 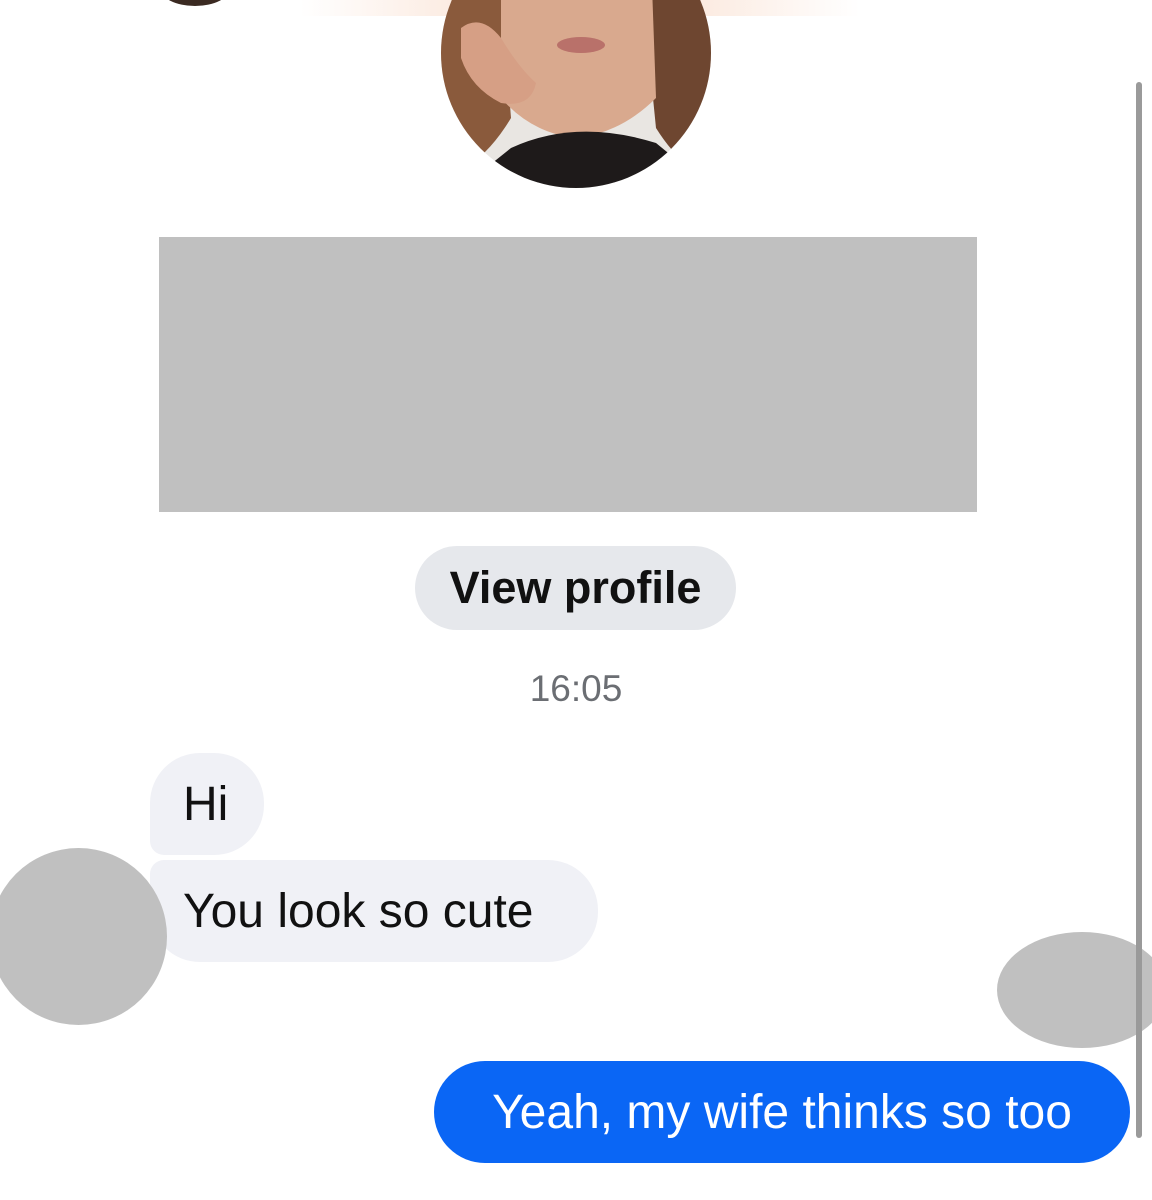 I want to click on incoming-message-bubble: You look so cute, so click(x=374, y=911).